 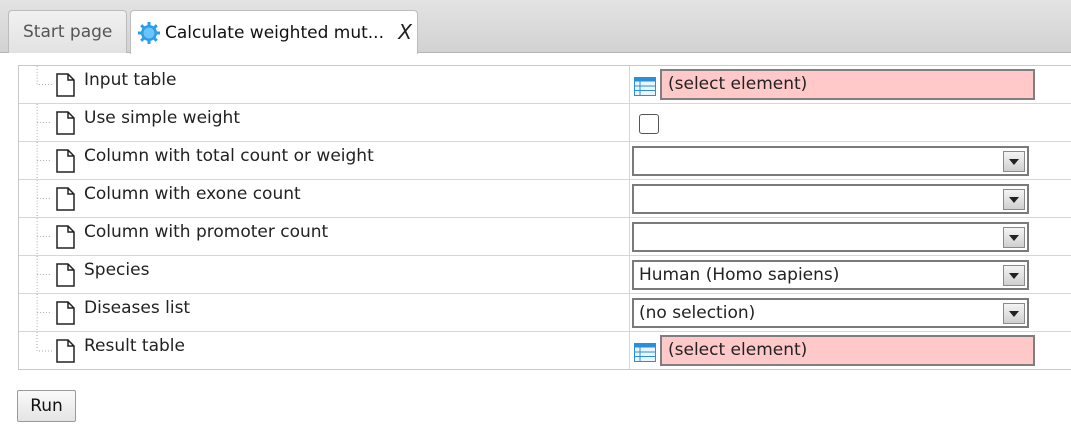 What do you see at coordinates (545, 351) in the screenshot?
I see `property-row-result-table: Result table (select element)` at bounding box center [545, 351].